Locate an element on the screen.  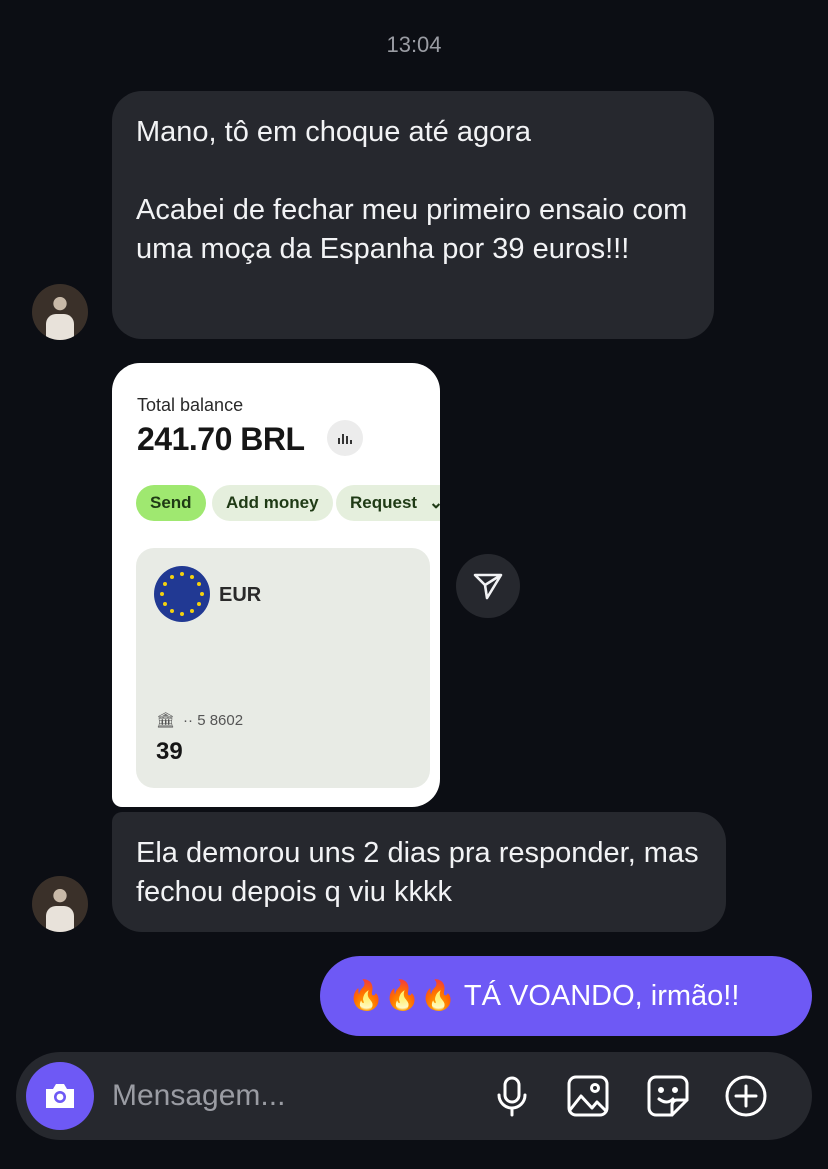
request-label: Request is located at coordinates (384, 502).